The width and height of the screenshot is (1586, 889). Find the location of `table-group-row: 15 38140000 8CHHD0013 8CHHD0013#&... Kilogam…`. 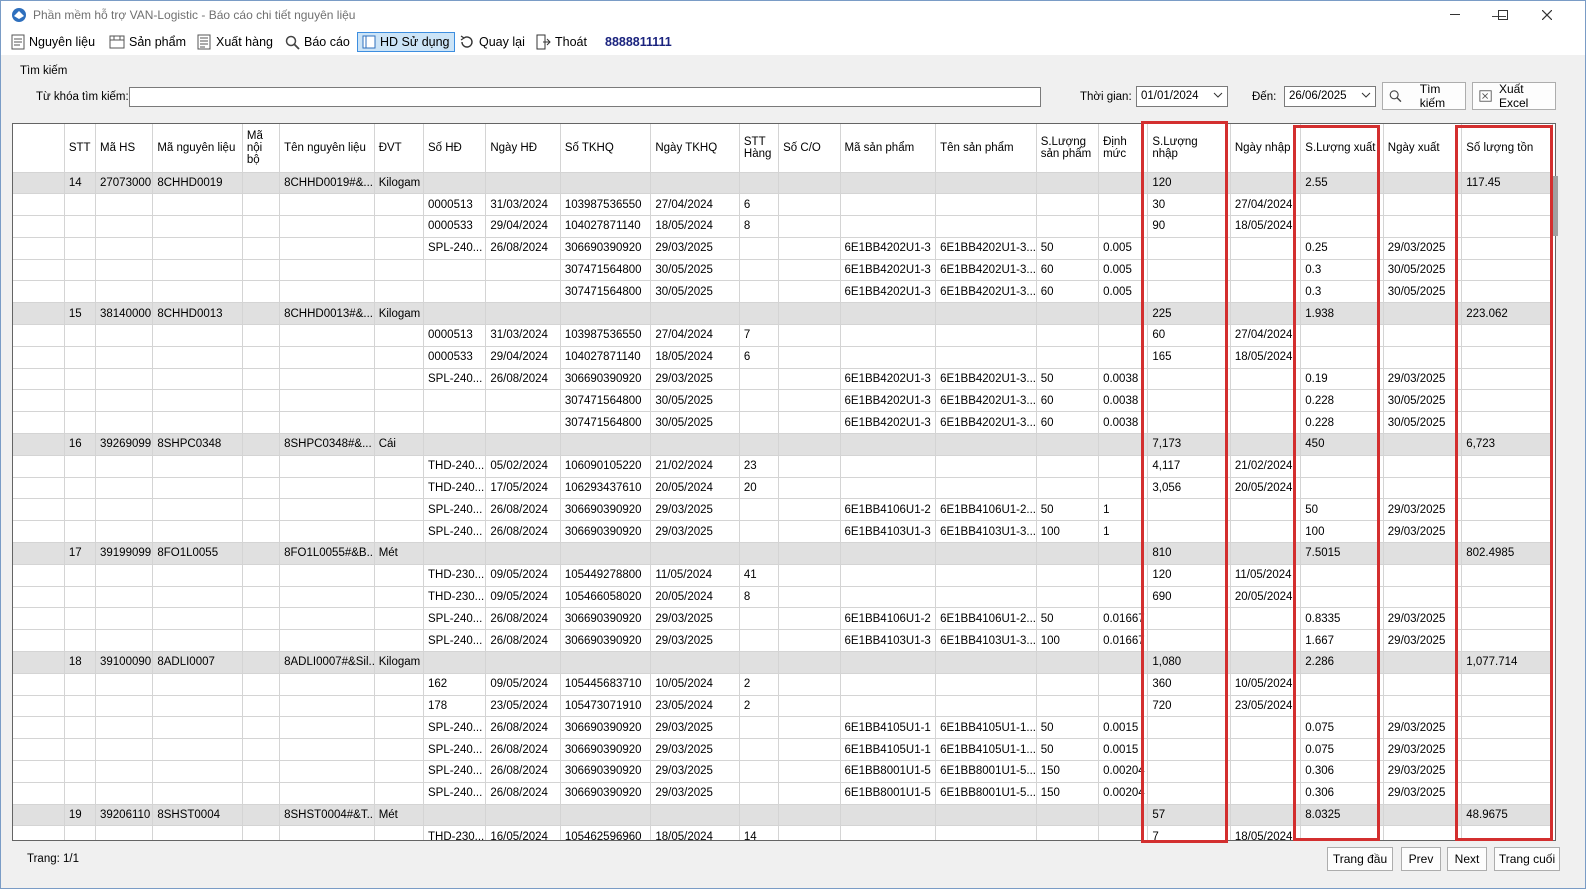

table-group-row: 15 38140000 8CHHD0013 8CHHD0013#&... Kilogam… is located at coordinates (783, 314).